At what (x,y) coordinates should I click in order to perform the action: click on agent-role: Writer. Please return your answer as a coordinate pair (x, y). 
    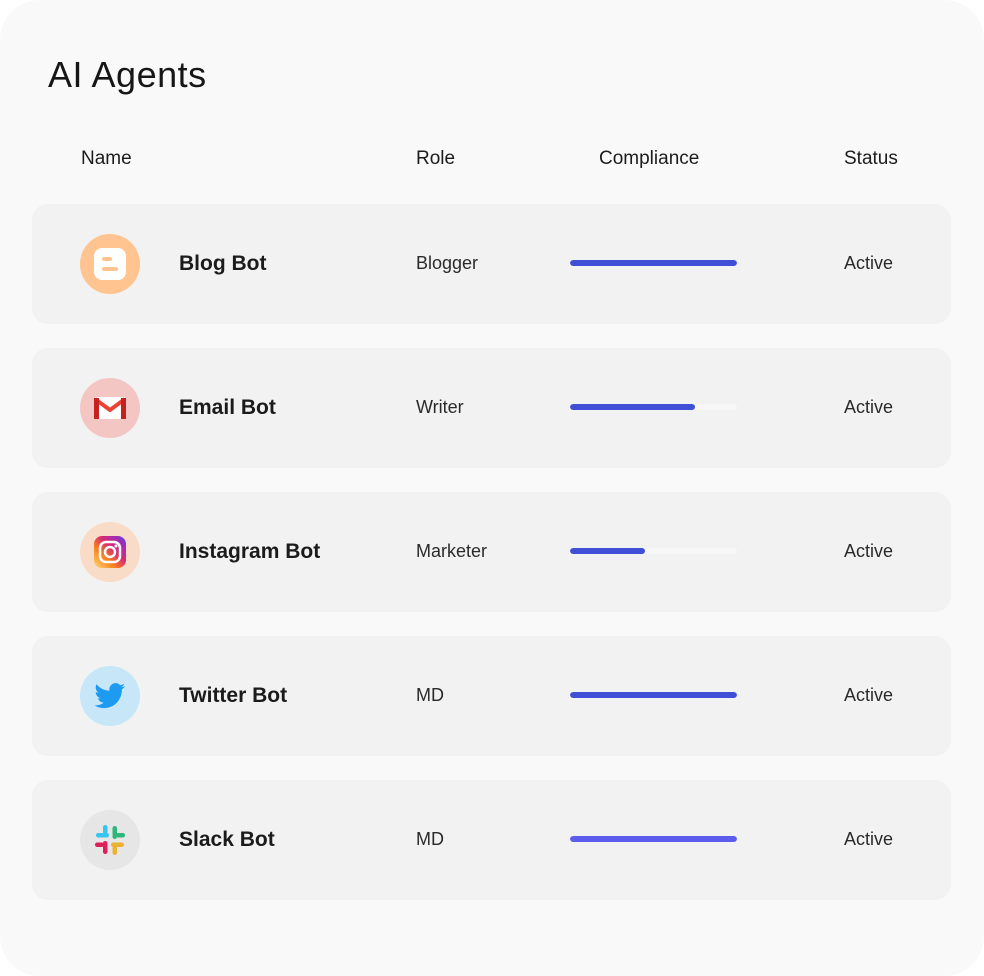
    Looking at the image, I should click on (440, 407).